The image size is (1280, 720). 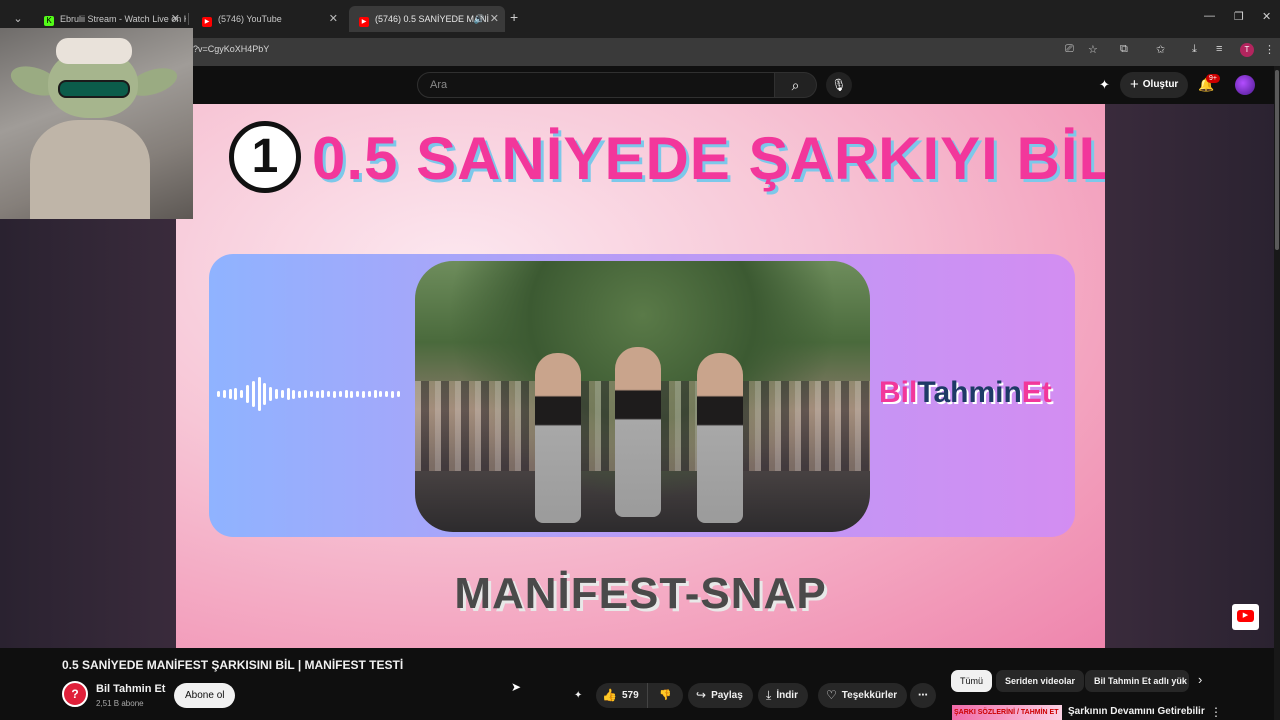 I want to click on more-actions-button: ⋯, so click(x=923, y=695).